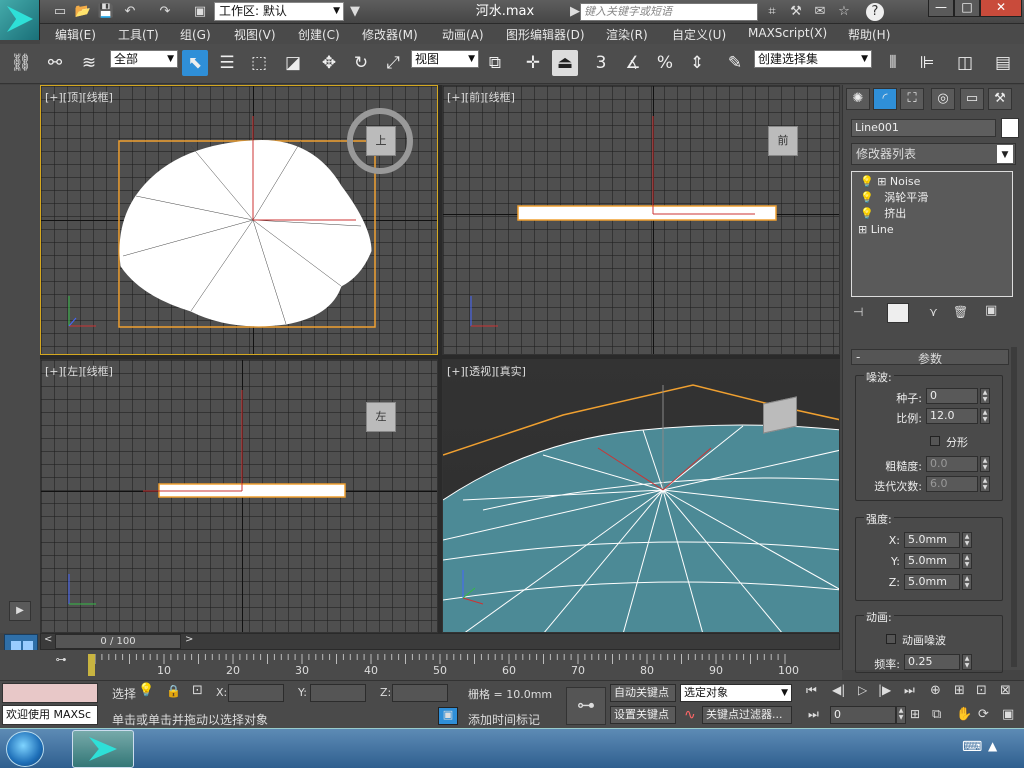  Describe the element at coordinates (985, 484) in the screenshot. I see `iterations-spinner-arrows: ▲ ▼` at that location.